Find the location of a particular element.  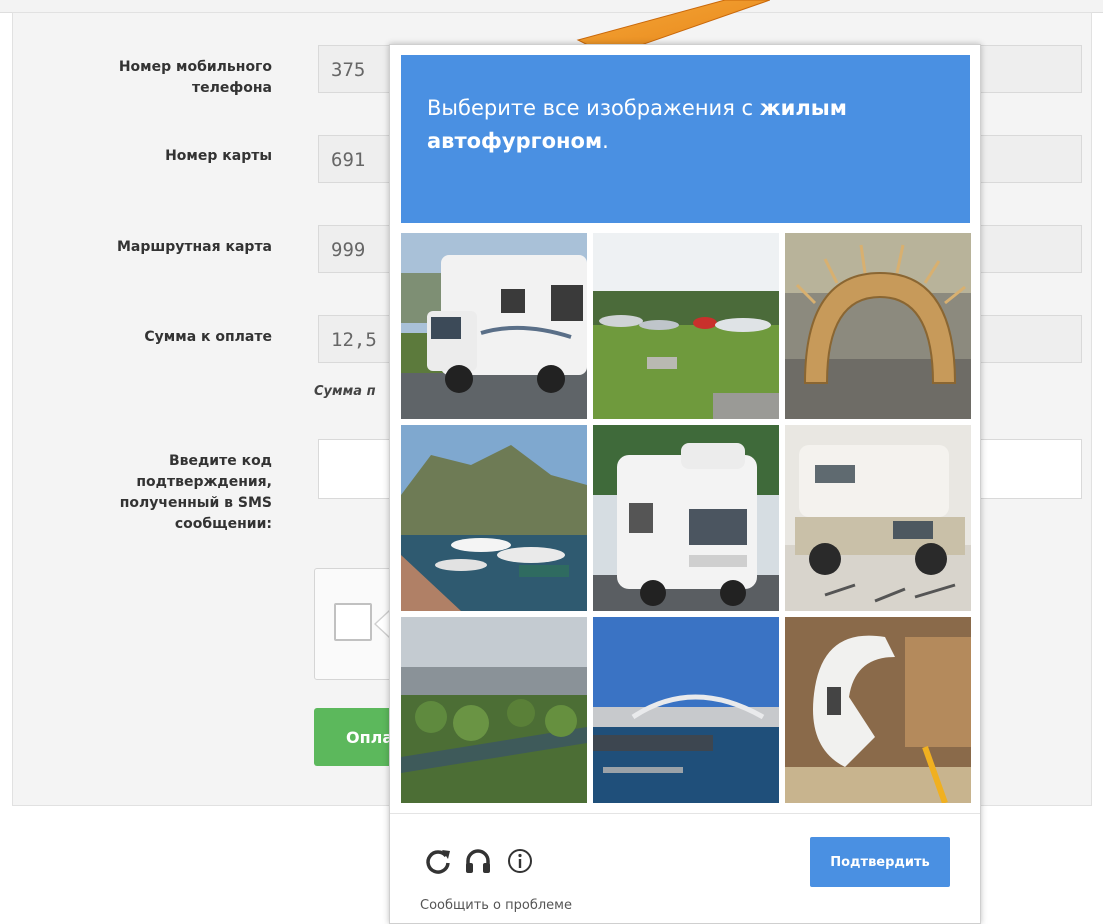

marina-image is located at coordinates (494, 518).